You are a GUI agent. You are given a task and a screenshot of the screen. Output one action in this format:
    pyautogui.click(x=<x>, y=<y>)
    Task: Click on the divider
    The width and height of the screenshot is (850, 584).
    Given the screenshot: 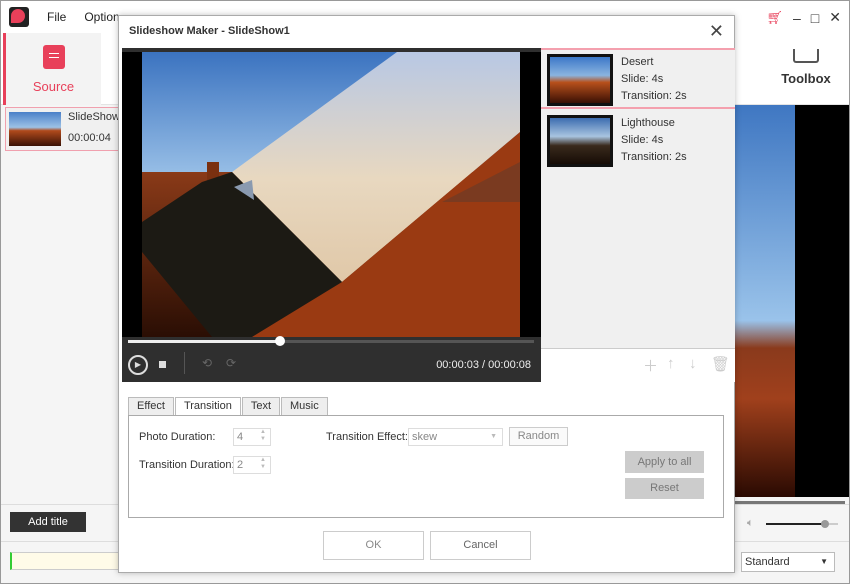 What is the action you would take?
    pyautogui.click(x=184, y=363)
    